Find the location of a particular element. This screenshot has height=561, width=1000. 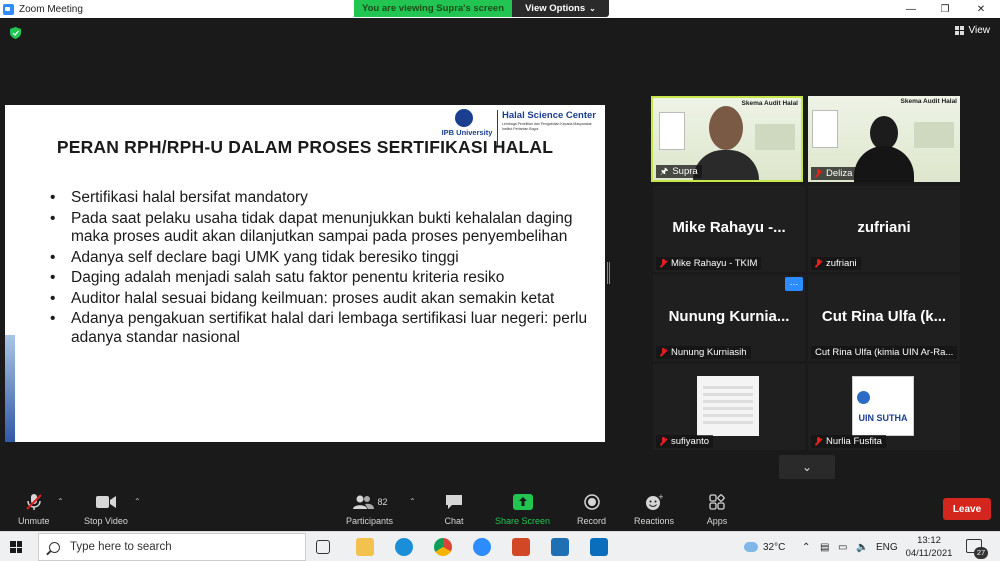

participant-name: sufiyanto is located at coordinates (690, 441).